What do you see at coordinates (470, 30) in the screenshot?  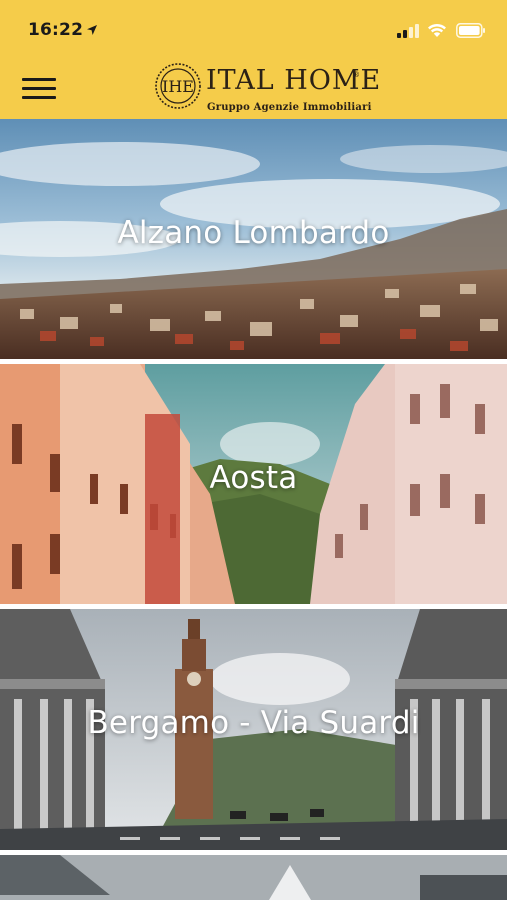 I see `battery-icon` at bounding box center [470, 30].